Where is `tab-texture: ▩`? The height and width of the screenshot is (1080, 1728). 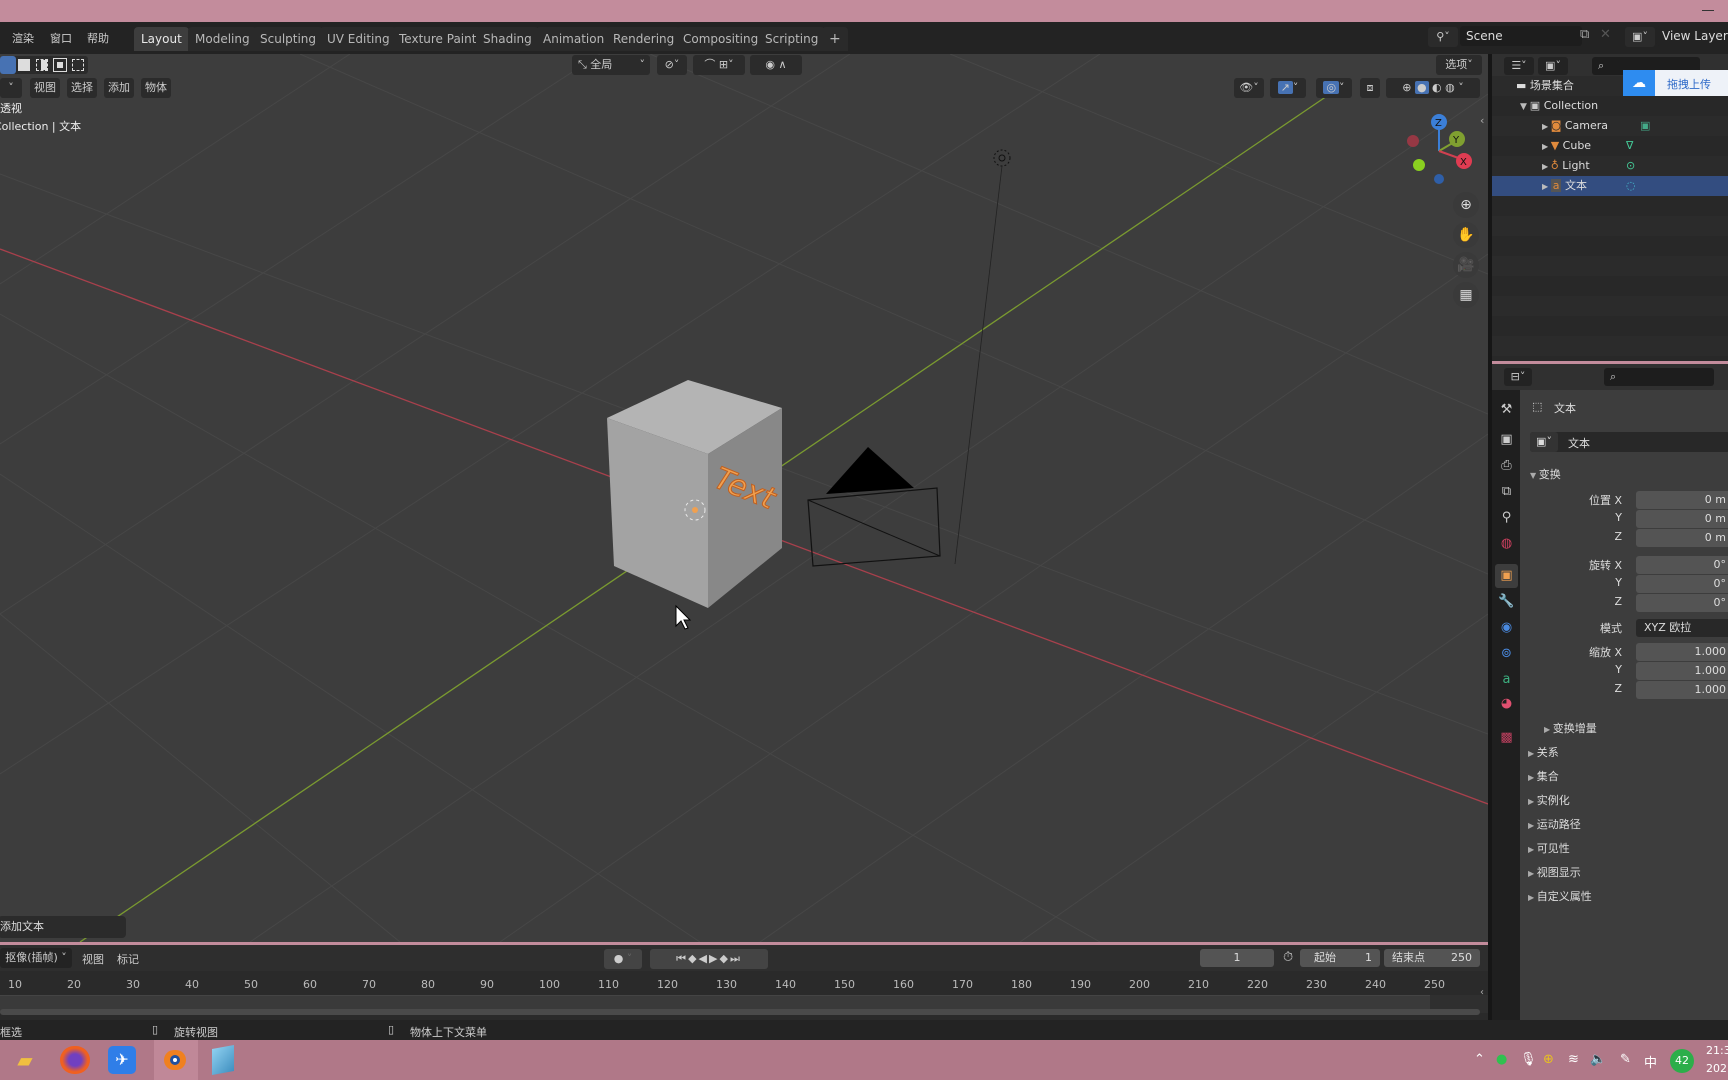
tab-texture: ▩ is located at coordinates (1506, 738).